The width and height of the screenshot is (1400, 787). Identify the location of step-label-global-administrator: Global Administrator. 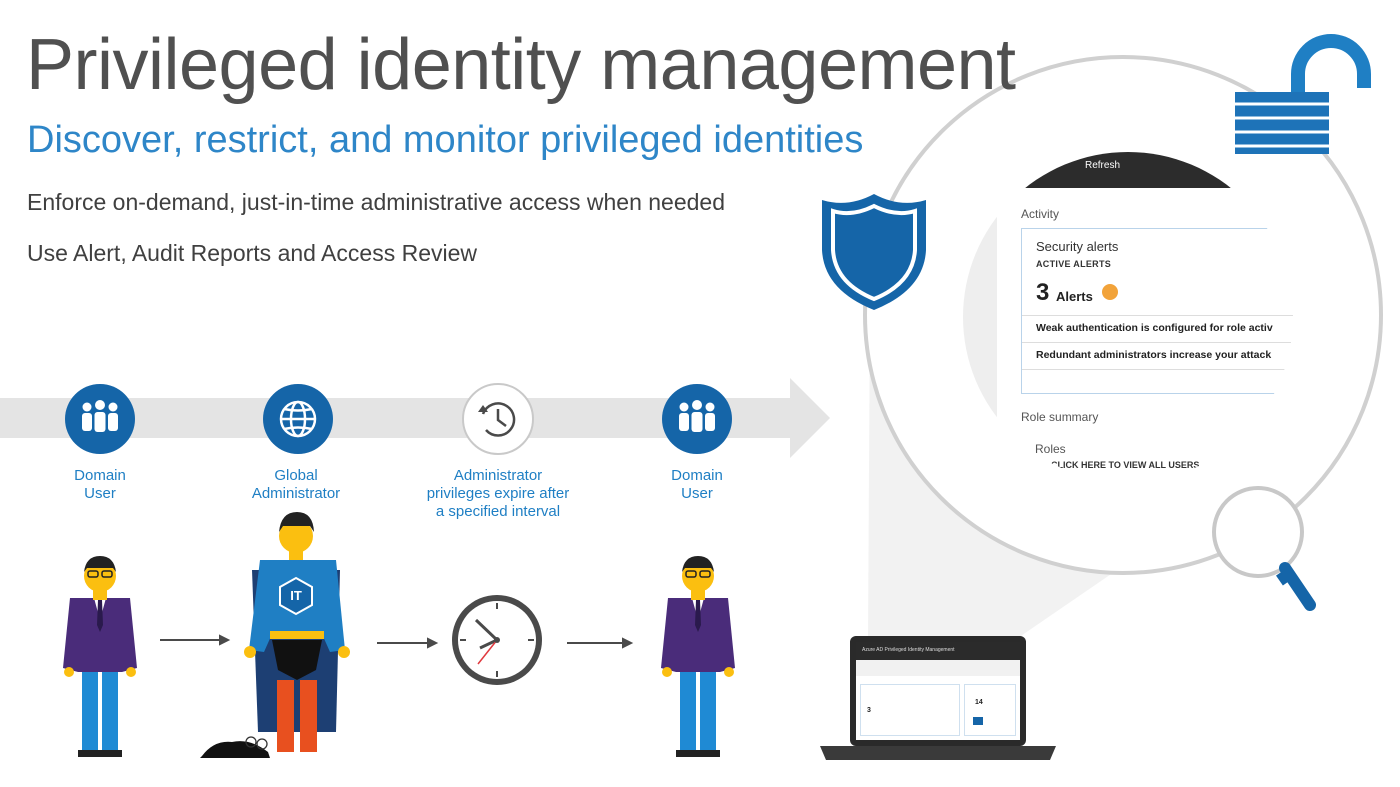
(296, 484).